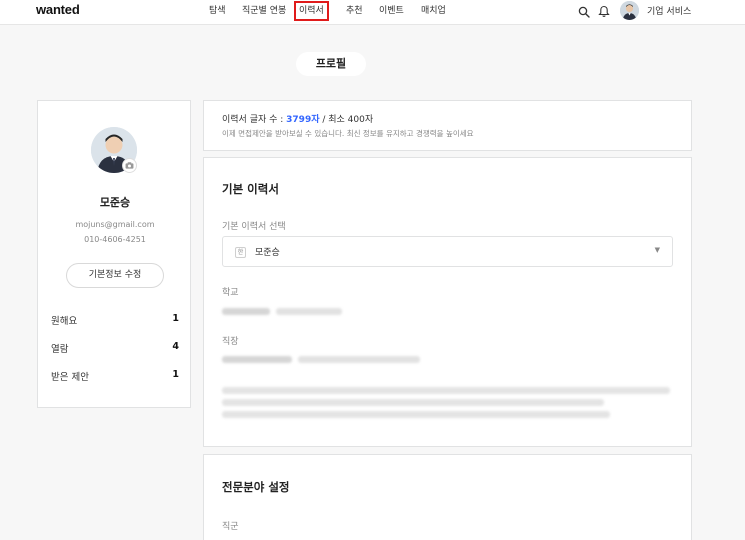 The image size is (745, 540). I want to click on resume-select-value: 모준승, so click(267, 253).